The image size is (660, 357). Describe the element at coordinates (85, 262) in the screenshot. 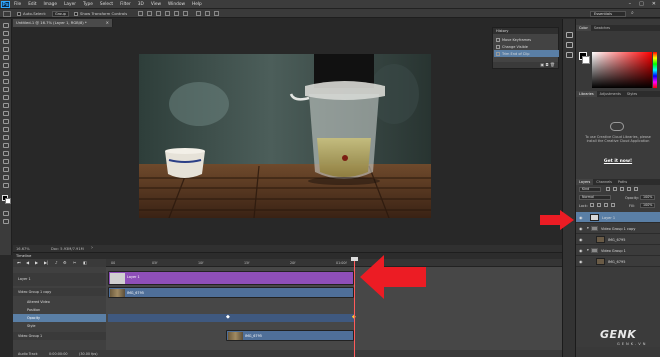

I see `transition-icon: ◧` at that location.